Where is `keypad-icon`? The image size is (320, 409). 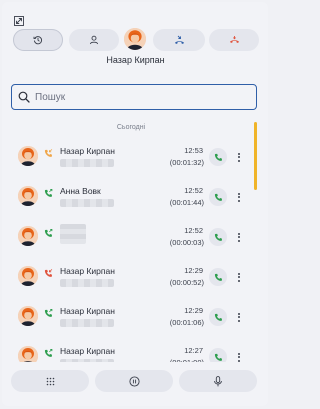 keypad-icon is located at coordinates (50, 381).